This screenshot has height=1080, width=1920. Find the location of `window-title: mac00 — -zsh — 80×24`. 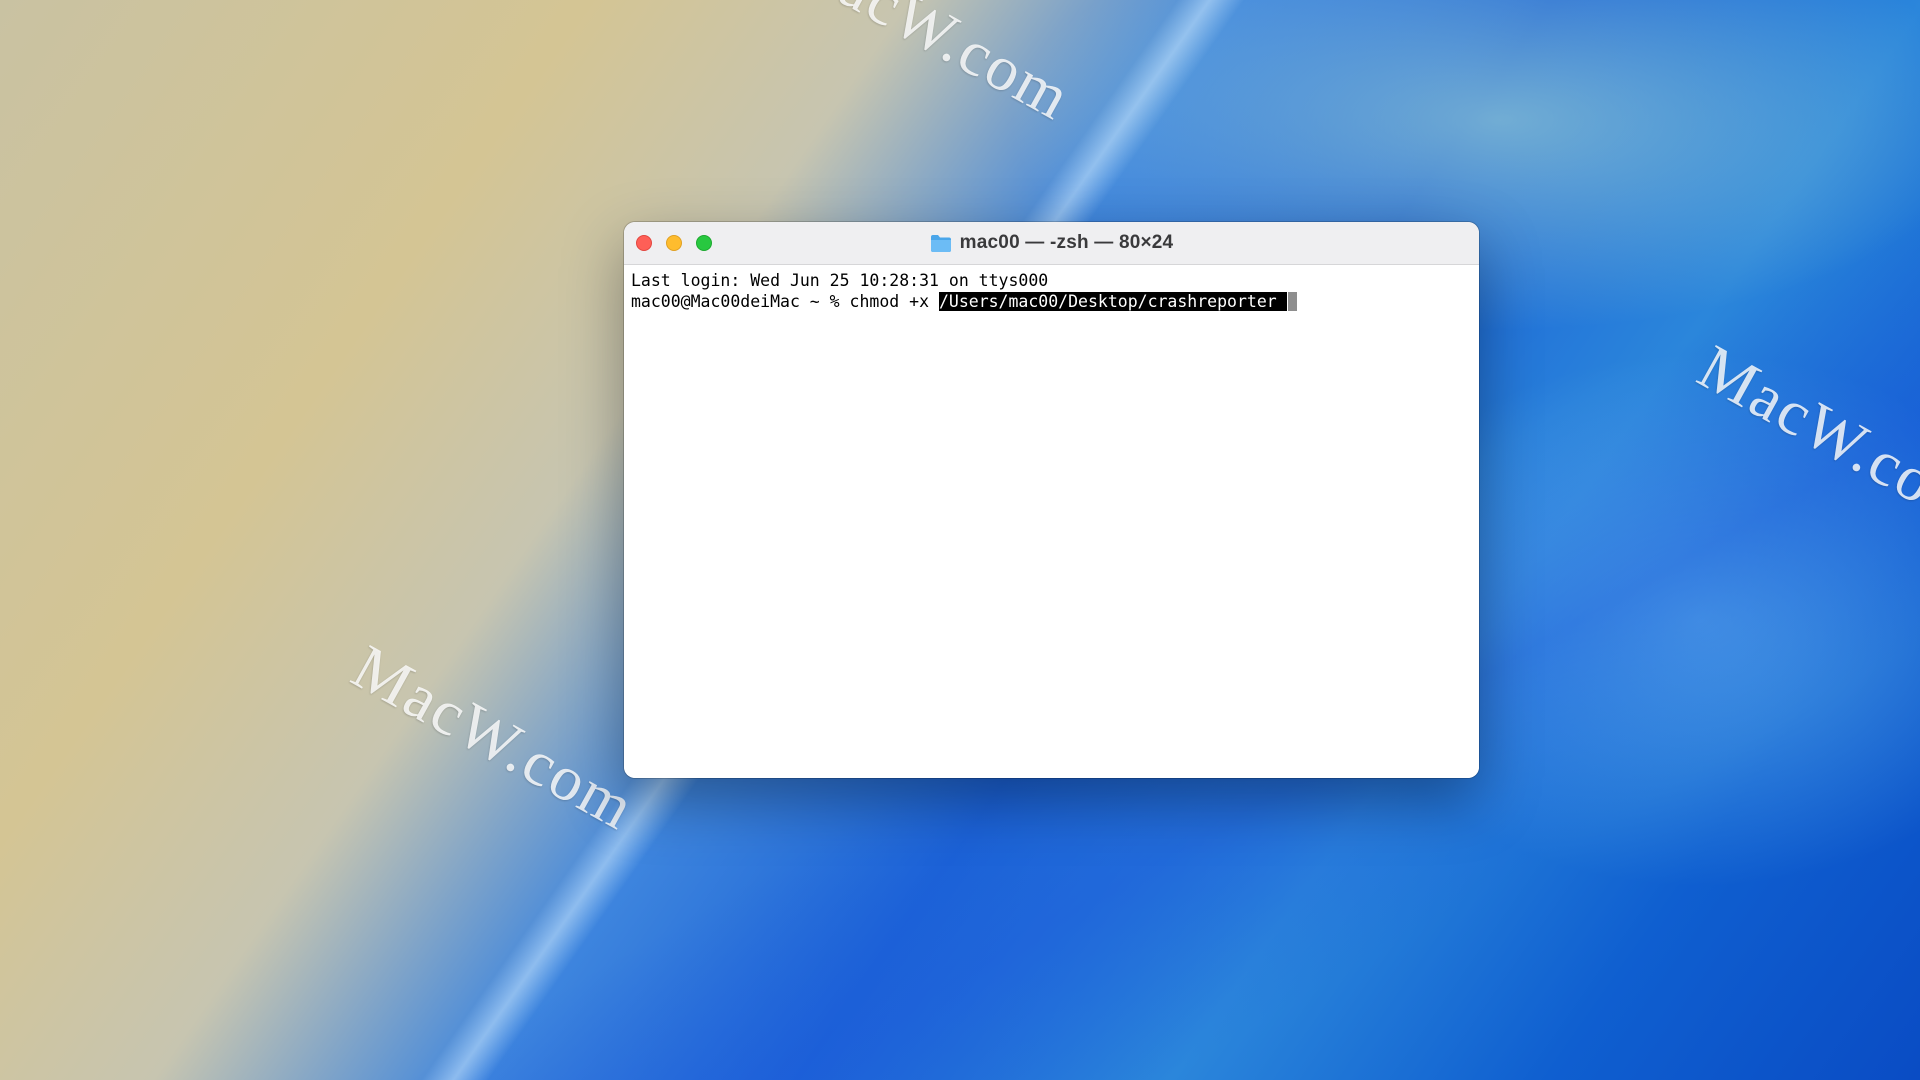

window-title: mac00 — -zsh — 80×24 is located at coordinates (1066, 242).